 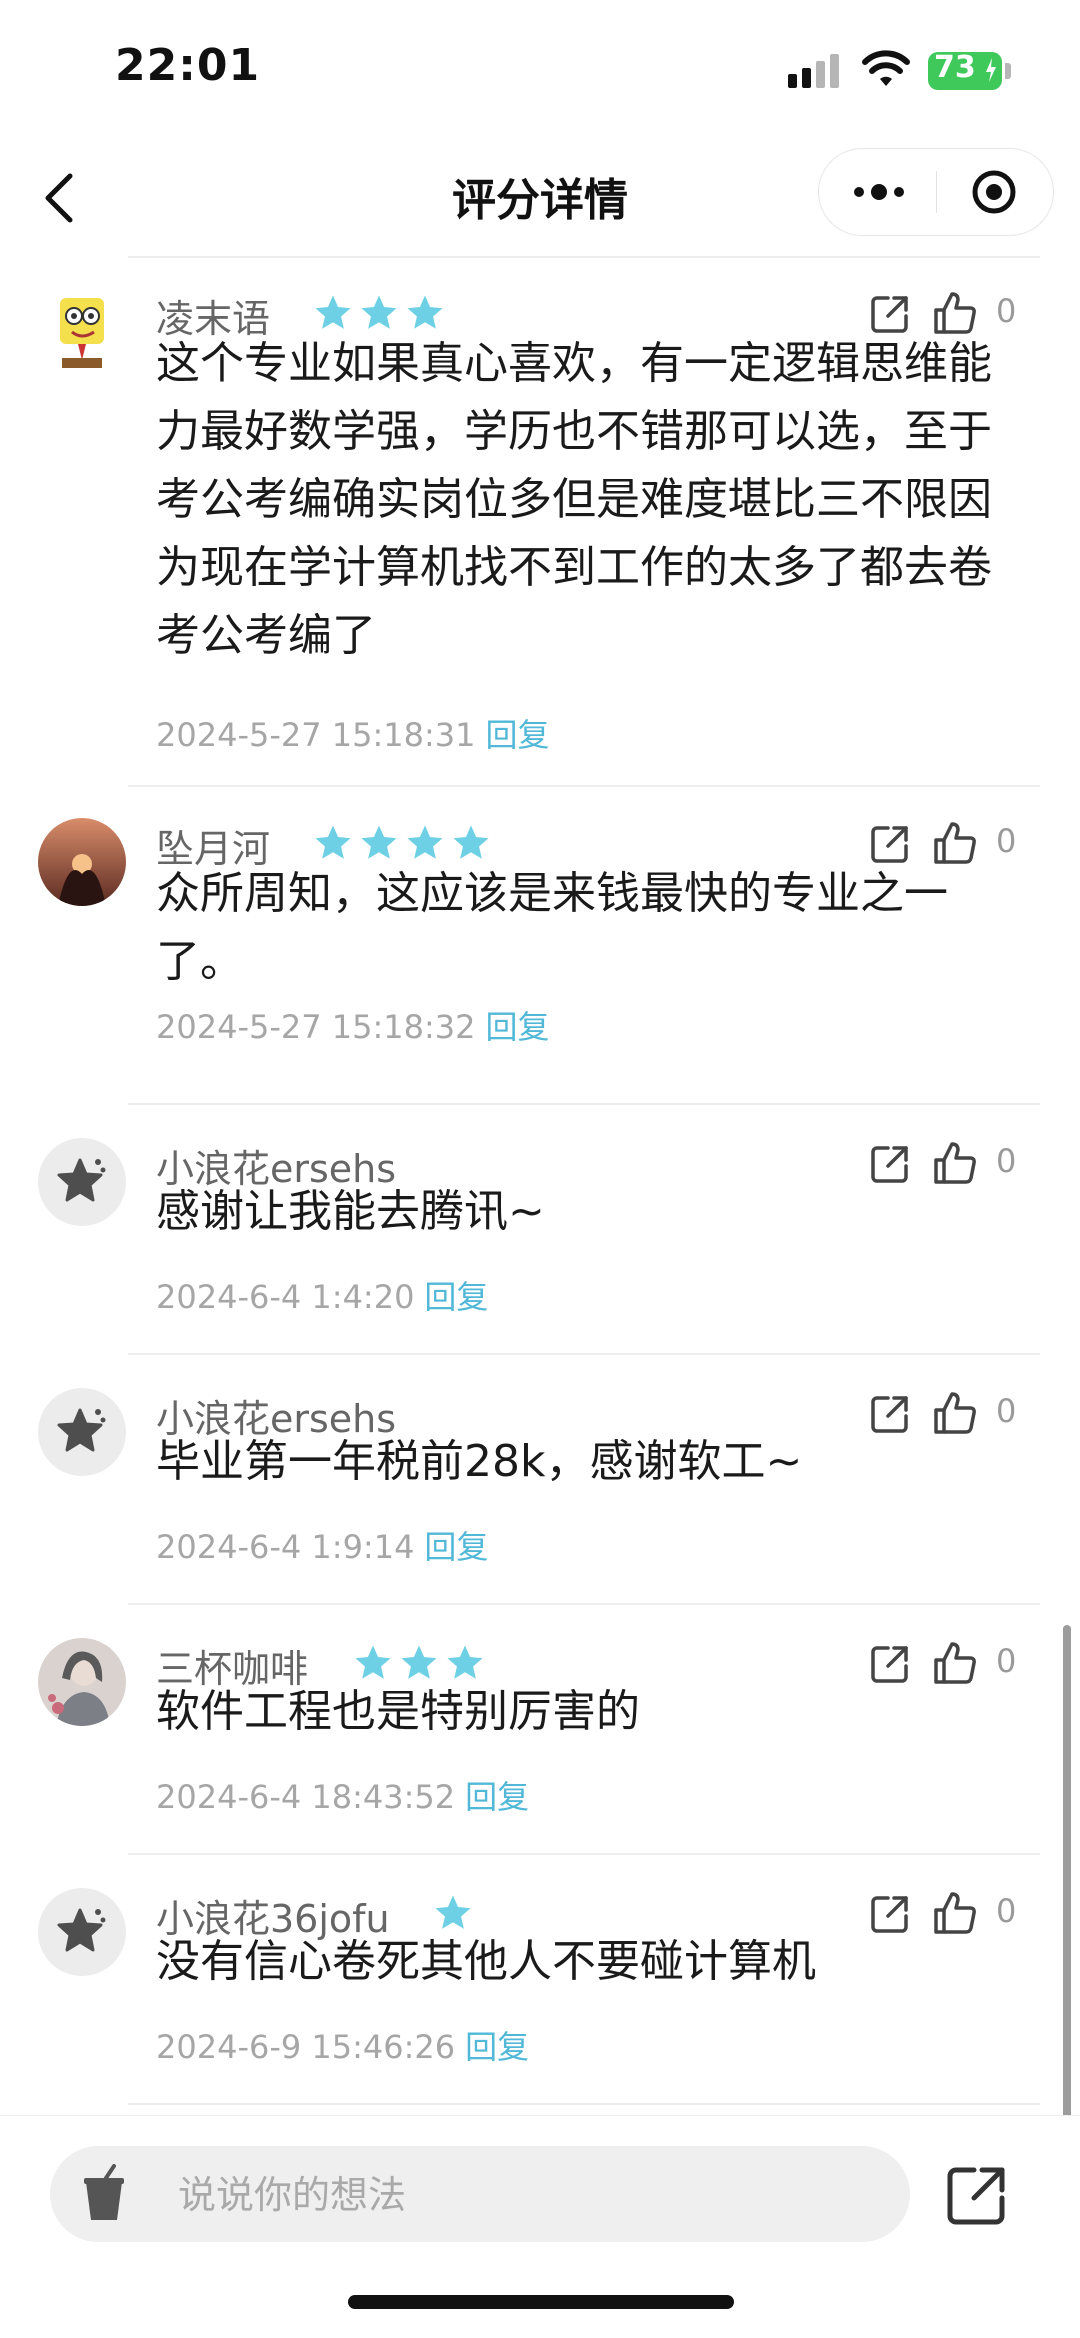 What do you see at coordinates (1008, 71) in the screenshot?
I see `battery-tip` at bounding box center [1008, 71].